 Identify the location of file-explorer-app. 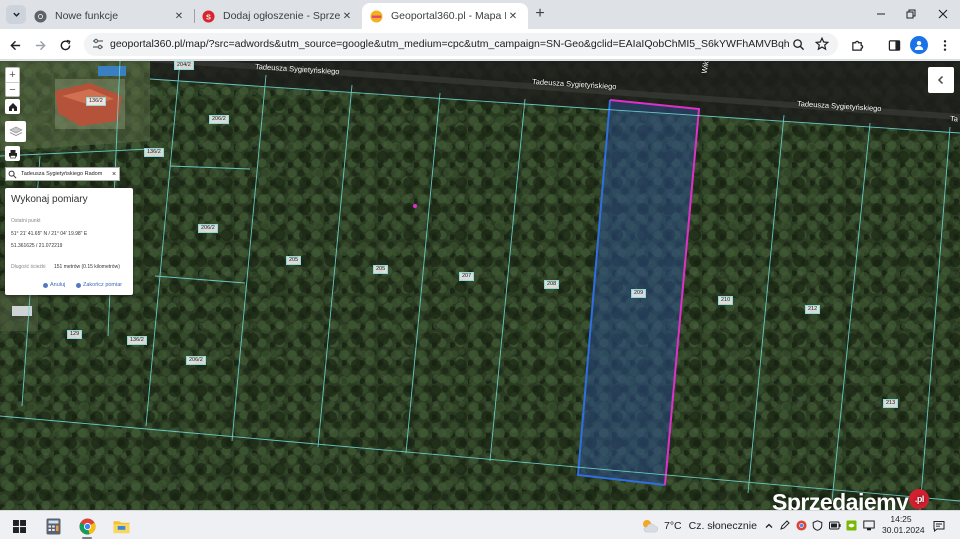
(121, 526).